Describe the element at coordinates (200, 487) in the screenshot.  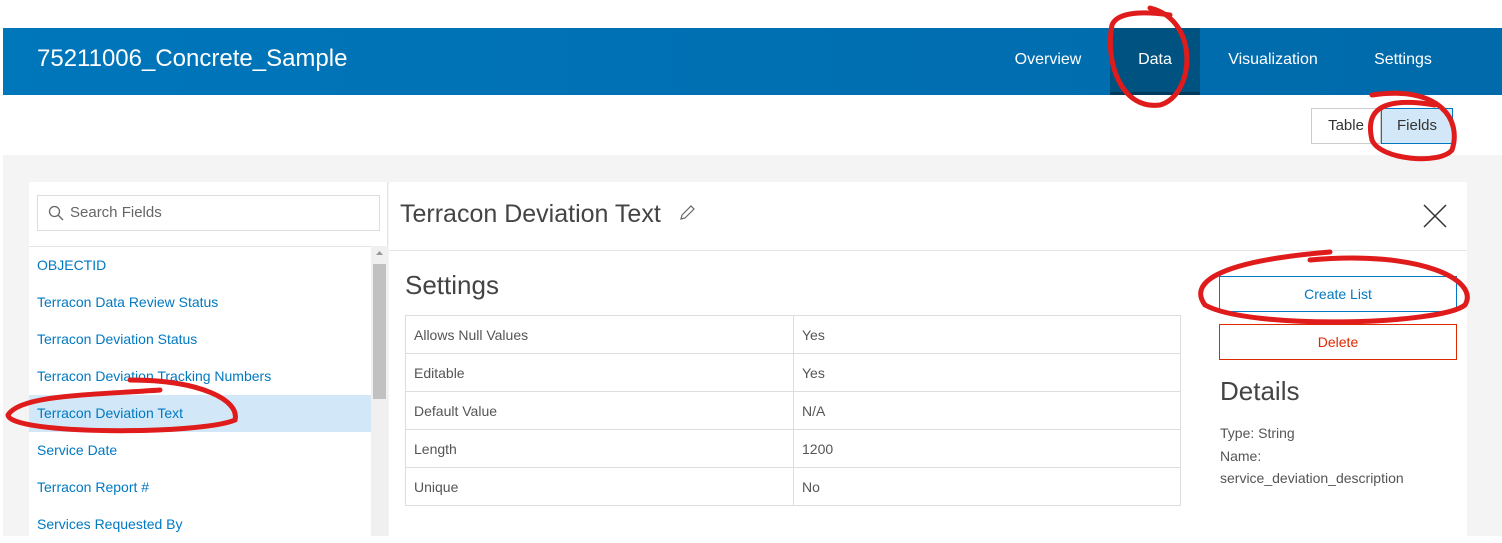
I see `list-item: Terracon Report #` at that location.